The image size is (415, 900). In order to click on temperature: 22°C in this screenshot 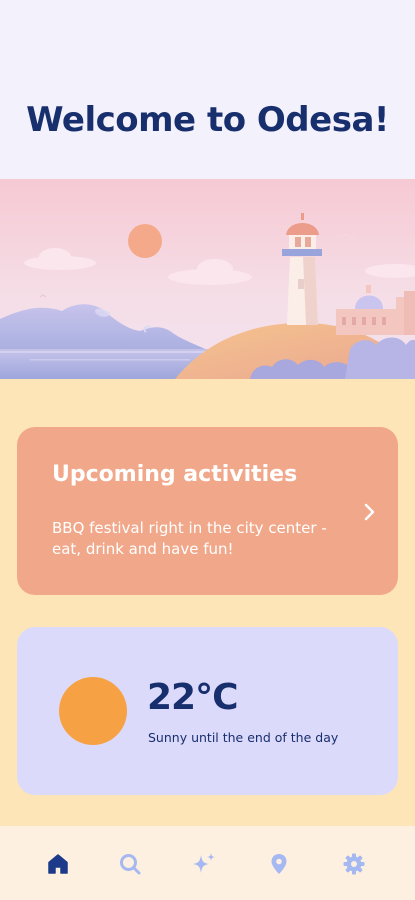, I will do `click(193, 697)`.